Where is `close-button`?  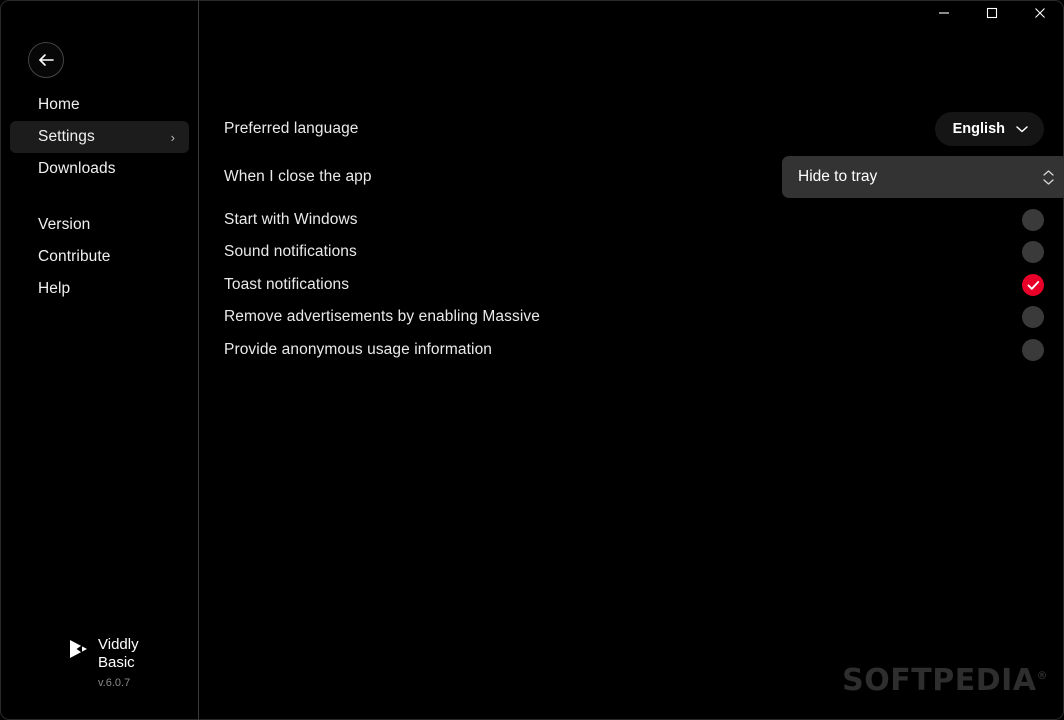
close-button is located at coordinates (1040, 13).